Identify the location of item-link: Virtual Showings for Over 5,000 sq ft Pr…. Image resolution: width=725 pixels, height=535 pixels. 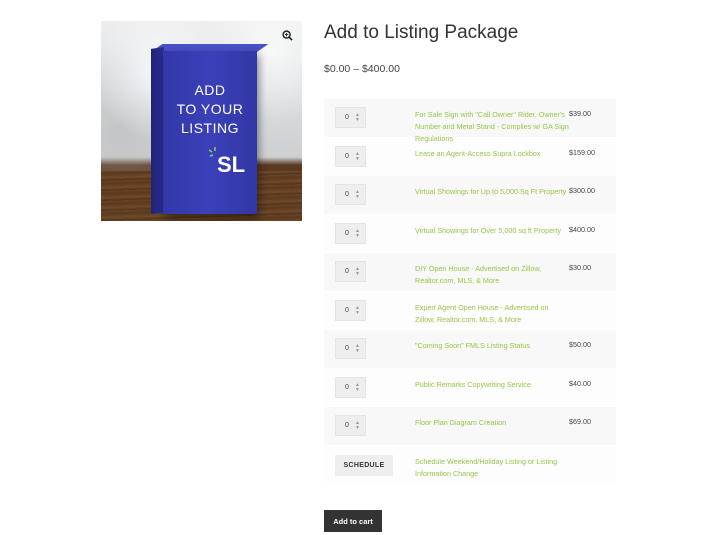
(486, 226).